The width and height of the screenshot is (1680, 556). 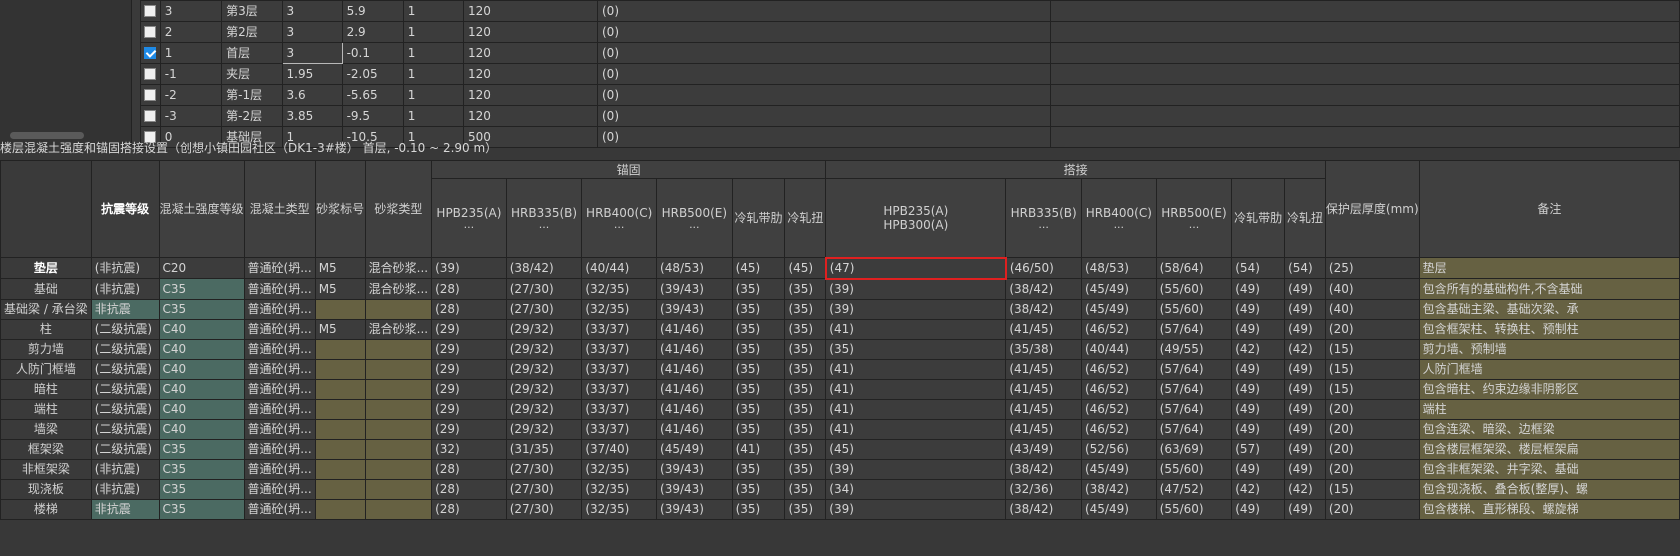 I want to click on cell-grade: C35, so click(x=201, y=309).